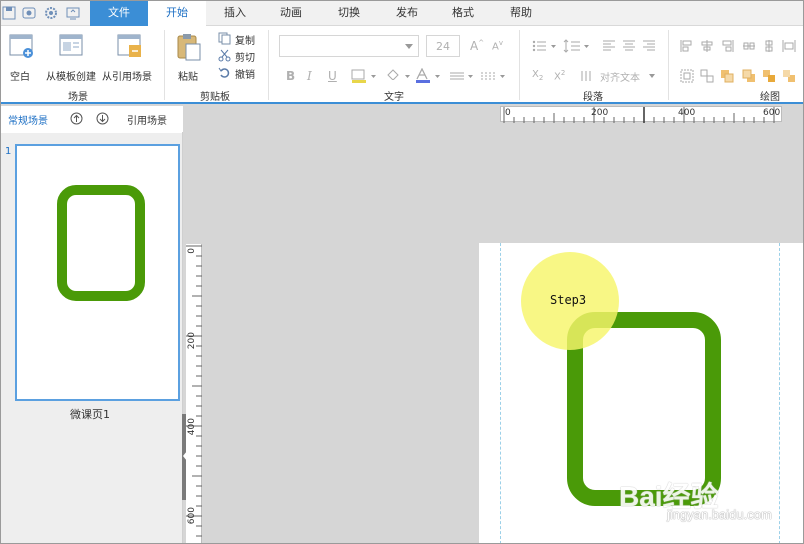  What do you see at coordinates (91, 122) in the screenshot?
I see `scene-panel-header: 常规场景 引用场景` at bounding box center [91, 122].